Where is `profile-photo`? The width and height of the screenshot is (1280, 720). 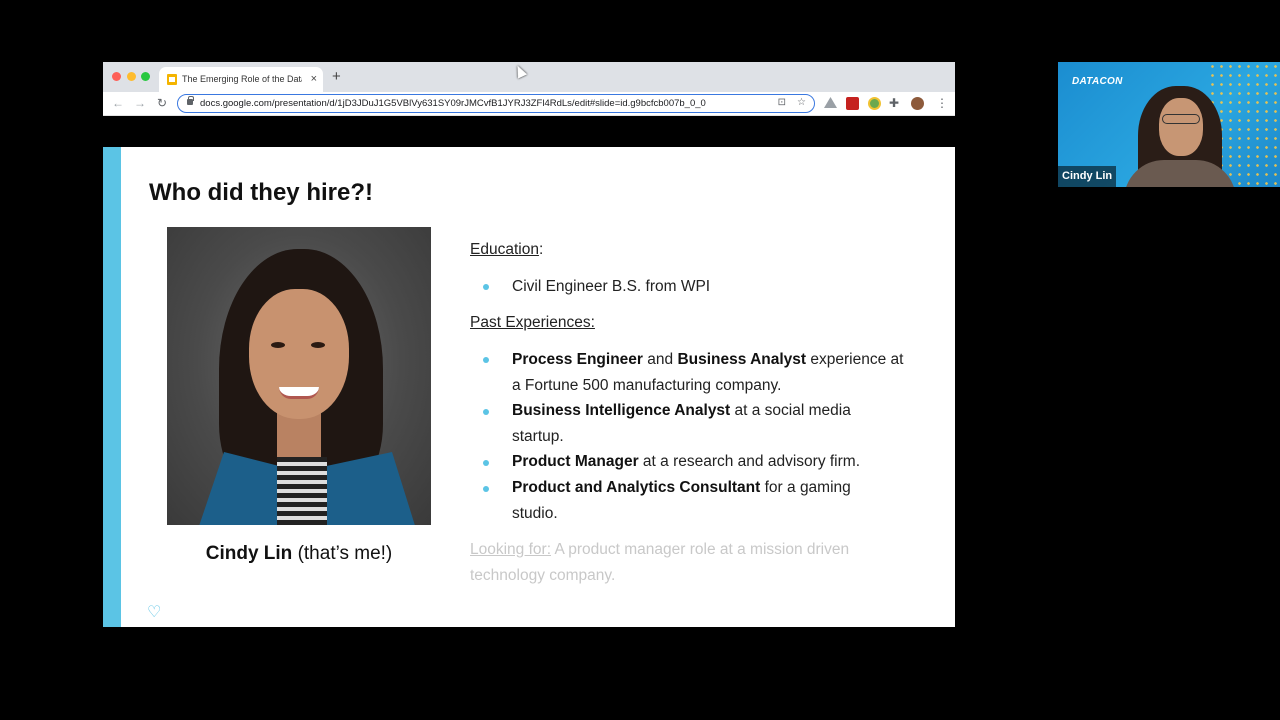
profile-photo is located at coordinates (299, 376).